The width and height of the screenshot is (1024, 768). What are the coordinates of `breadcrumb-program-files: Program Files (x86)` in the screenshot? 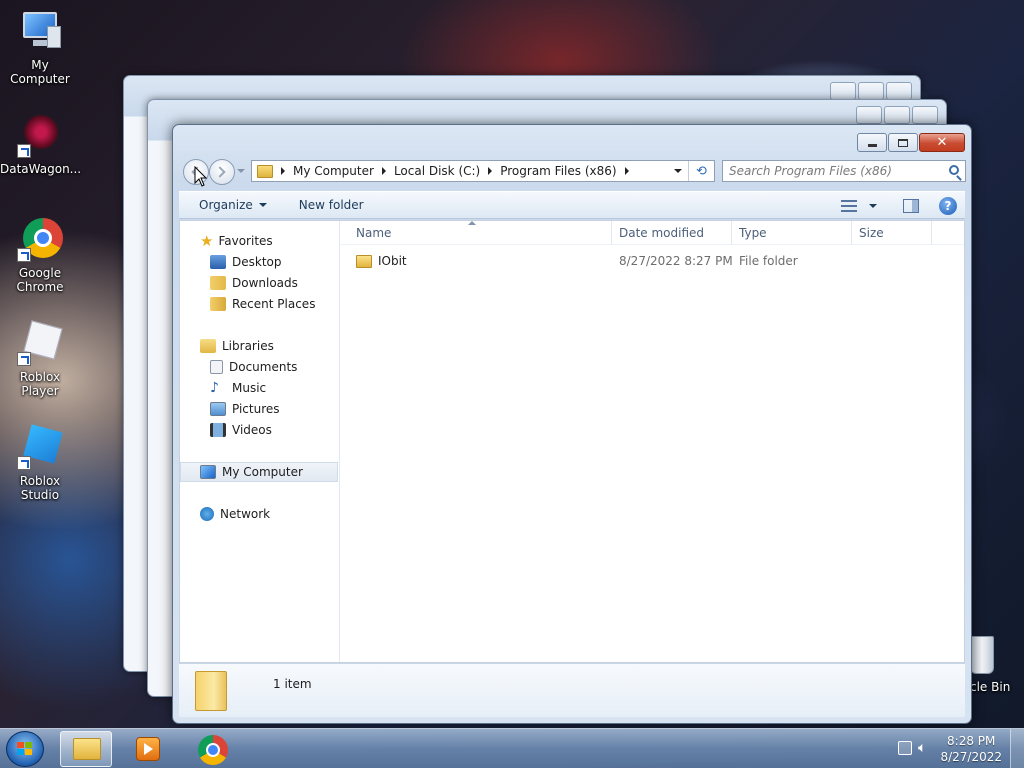 It's located at (558, 171).